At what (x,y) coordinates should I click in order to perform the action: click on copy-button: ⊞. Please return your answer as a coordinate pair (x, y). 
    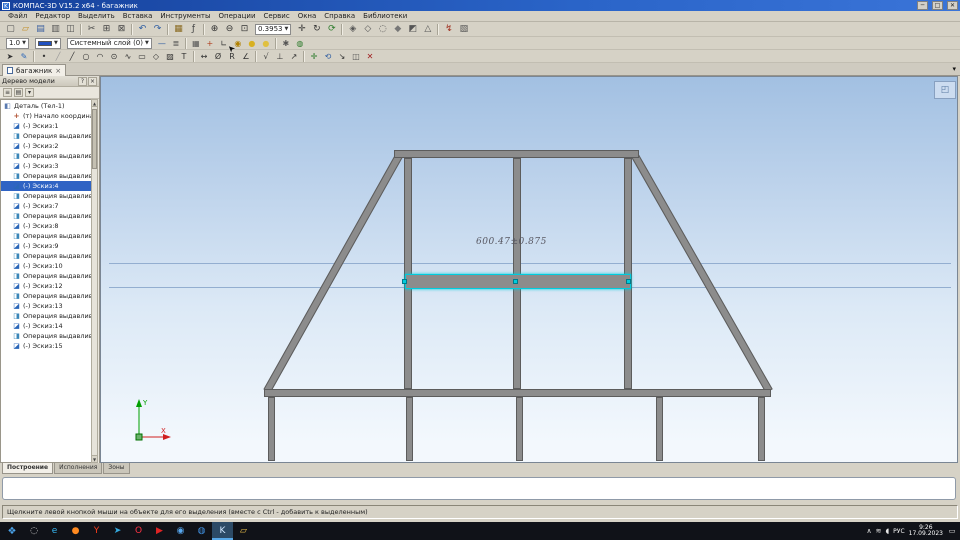
    Looking at the image, I should click on (106, 29).